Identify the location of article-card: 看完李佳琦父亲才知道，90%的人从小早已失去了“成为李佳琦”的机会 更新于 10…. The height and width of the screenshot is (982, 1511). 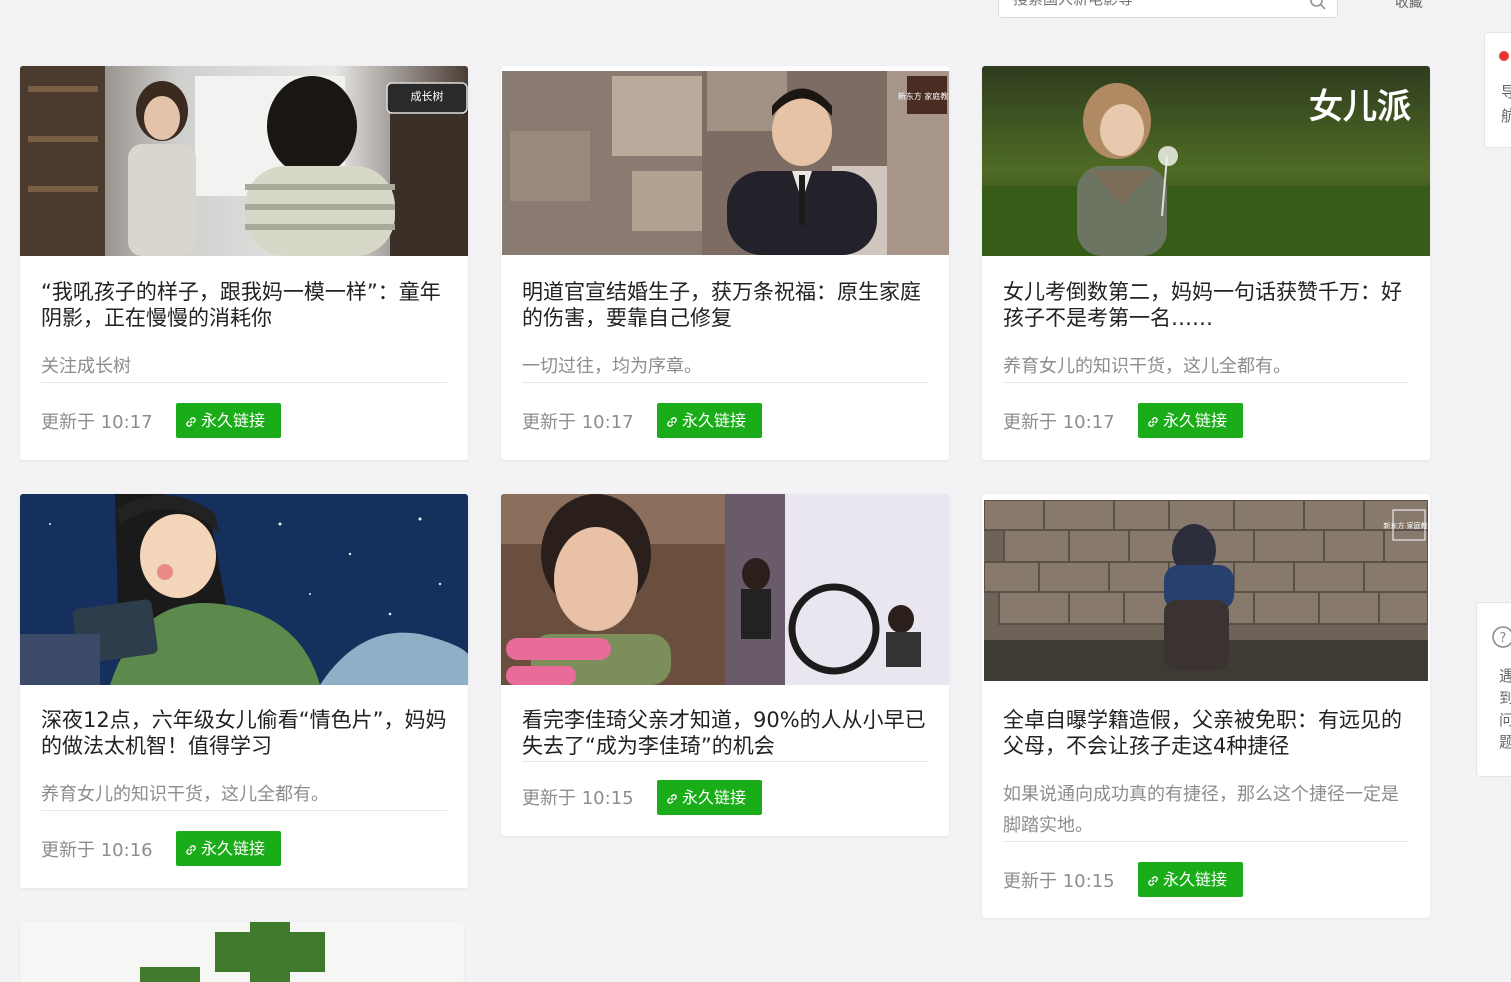
(725, 665).